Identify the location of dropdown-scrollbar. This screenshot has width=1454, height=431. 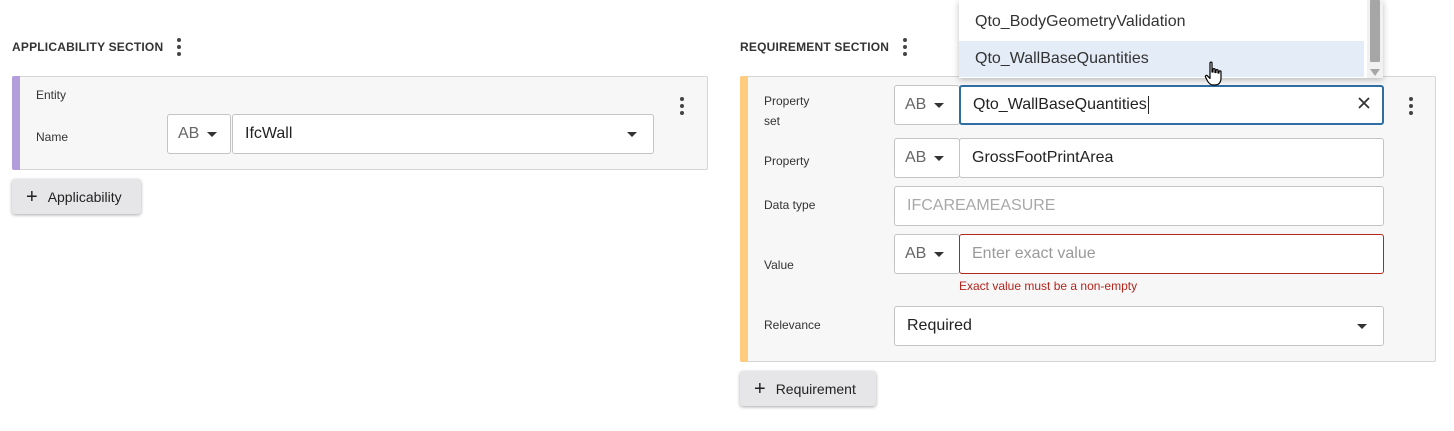
(1375, 39).